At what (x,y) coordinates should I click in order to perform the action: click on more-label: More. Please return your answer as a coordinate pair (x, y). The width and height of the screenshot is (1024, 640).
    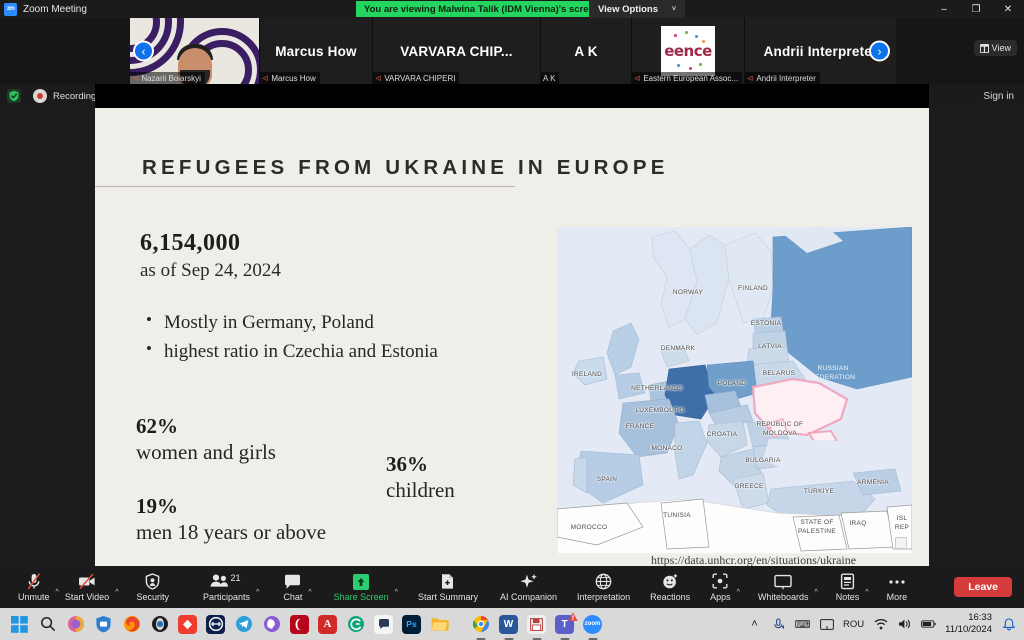
    Looking at the image, I should click on (897, 596).